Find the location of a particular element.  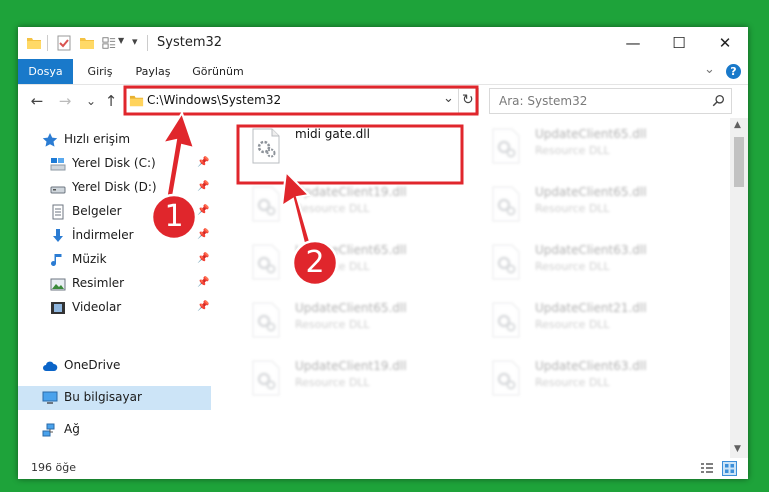

close-button: ✕ is located at coordinates (725, 43).